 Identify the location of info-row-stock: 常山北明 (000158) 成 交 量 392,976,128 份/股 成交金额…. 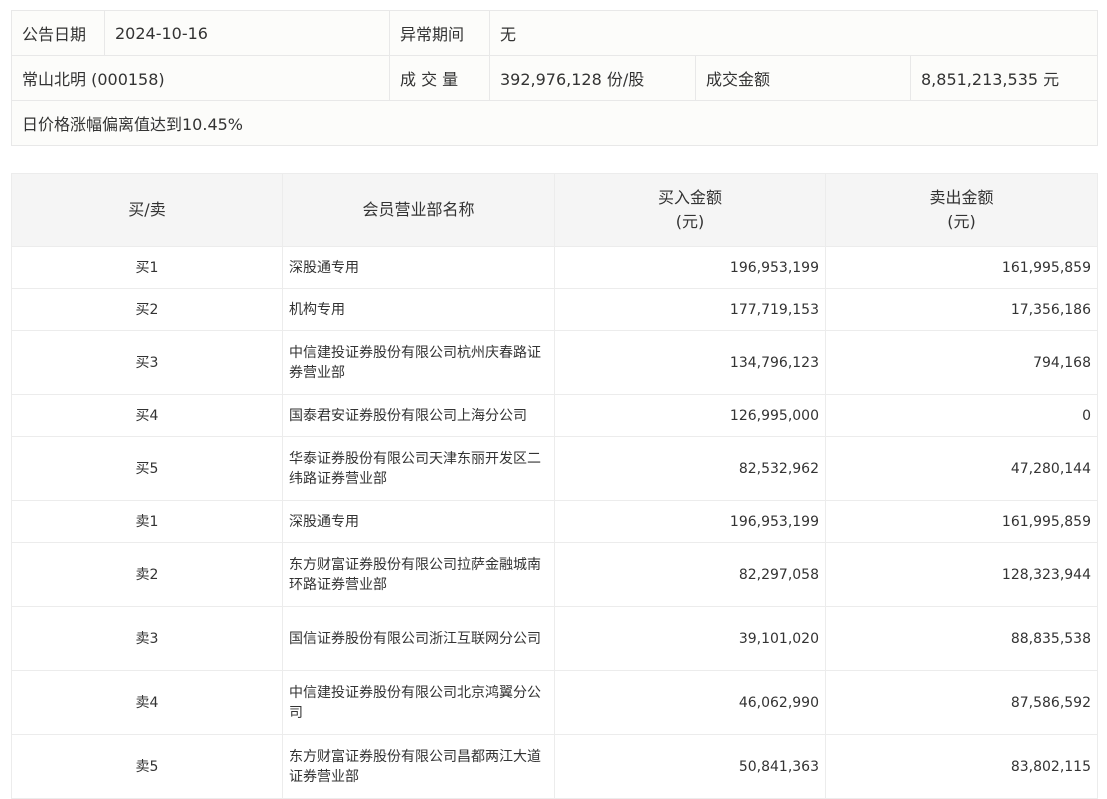
(555, 78).